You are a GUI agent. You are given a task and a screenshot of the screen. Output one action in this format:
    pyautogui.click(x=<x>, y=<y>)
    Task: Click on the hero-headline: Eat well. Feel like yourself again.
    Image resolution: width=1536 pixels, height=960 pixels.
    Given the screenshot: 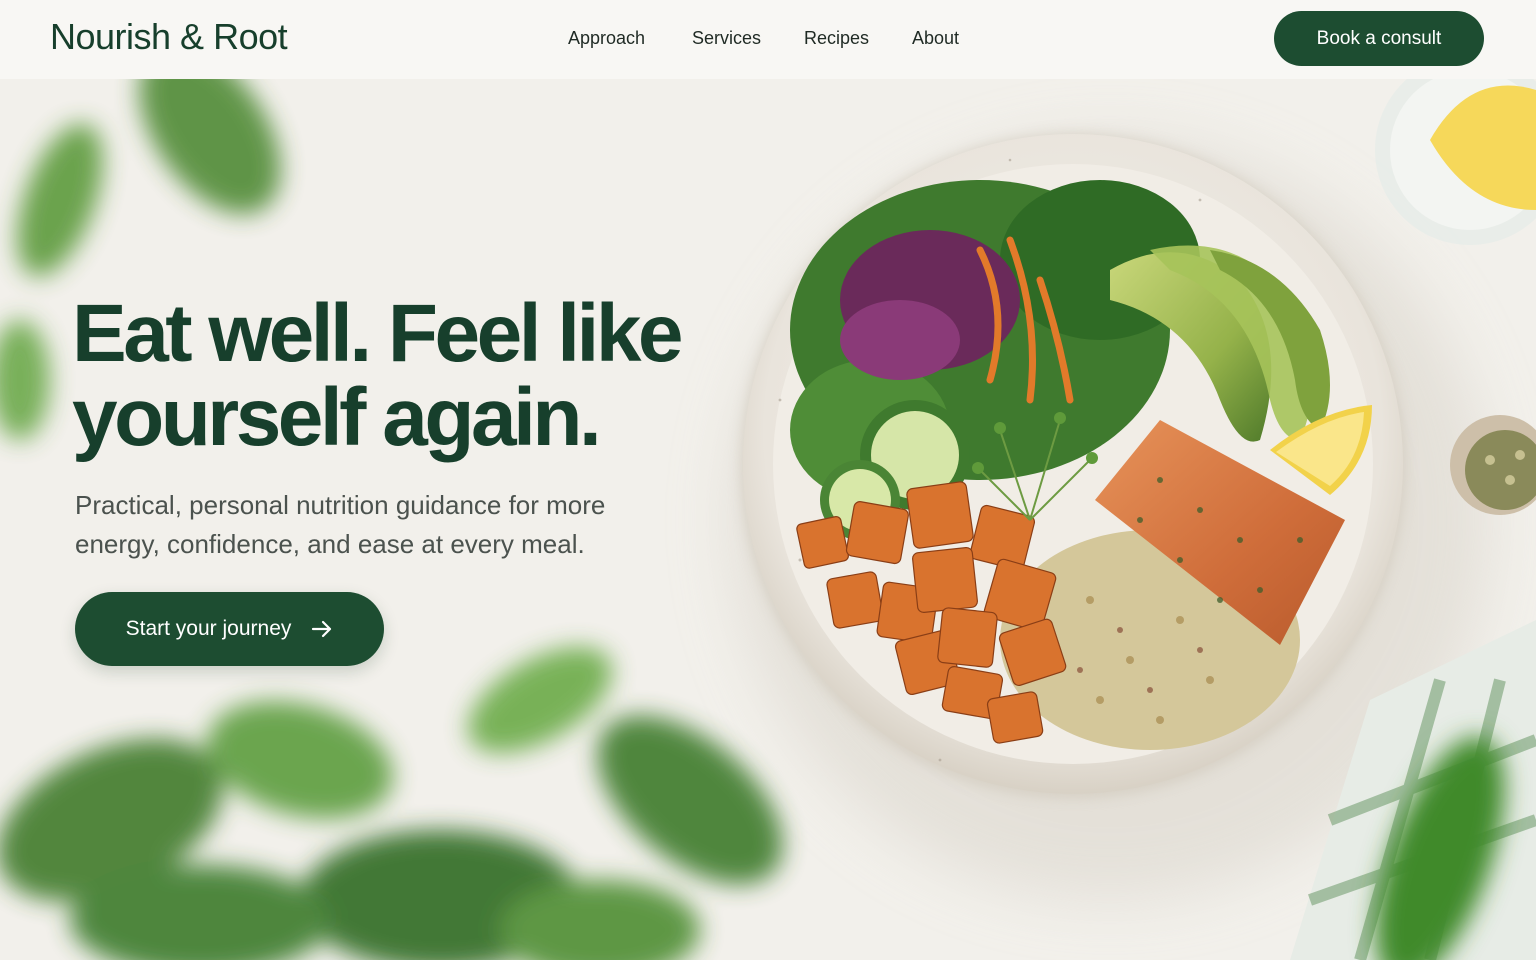 What is the action you would take?
    pyautogui.click(x=378, y=375)
    